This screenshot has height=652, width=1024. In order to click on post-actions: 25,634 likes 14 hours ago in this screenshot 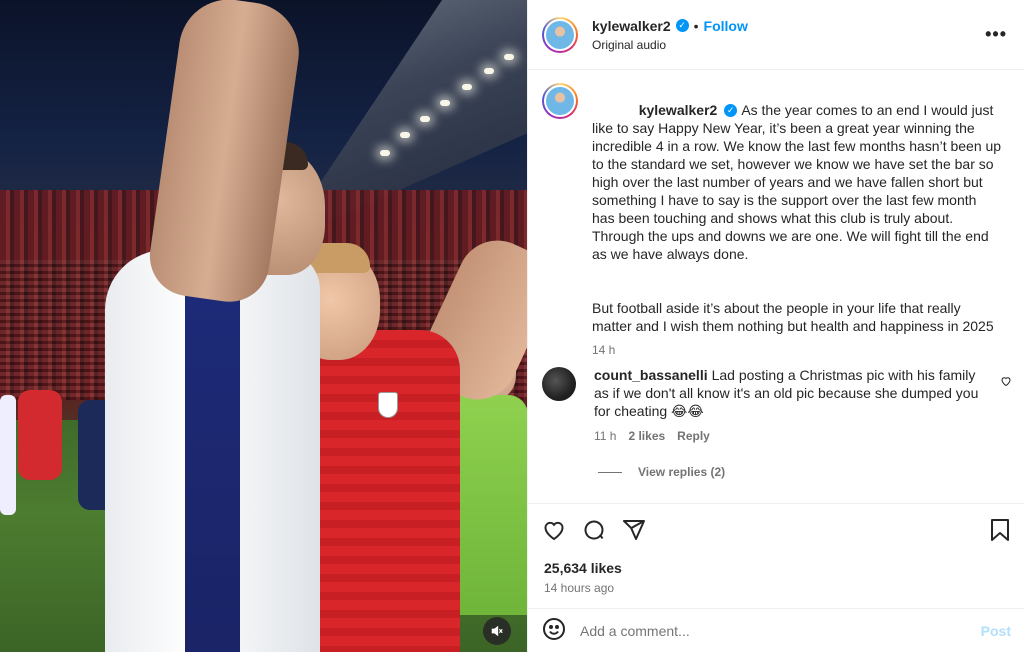, I will do `click(776, 555)`.